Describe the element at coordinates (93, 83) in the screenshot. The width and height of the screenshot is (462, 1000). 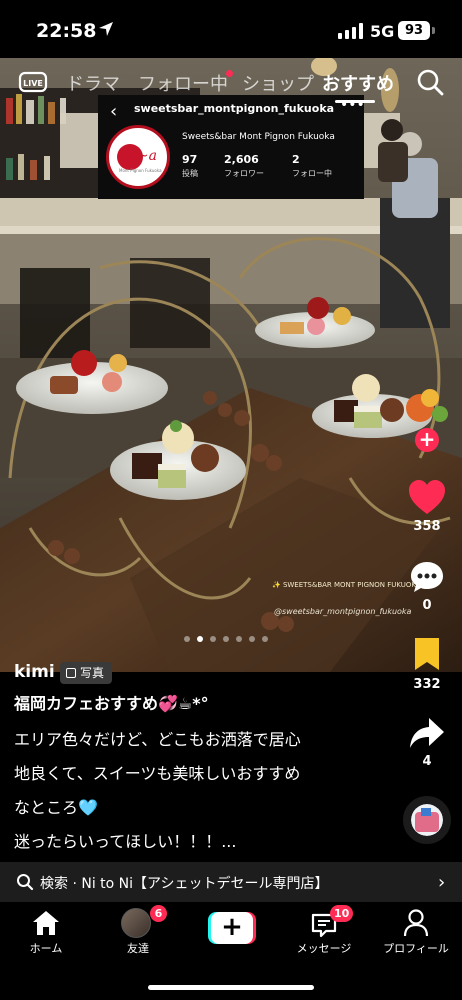
I see `tab-drama: ドラマ` at that location.